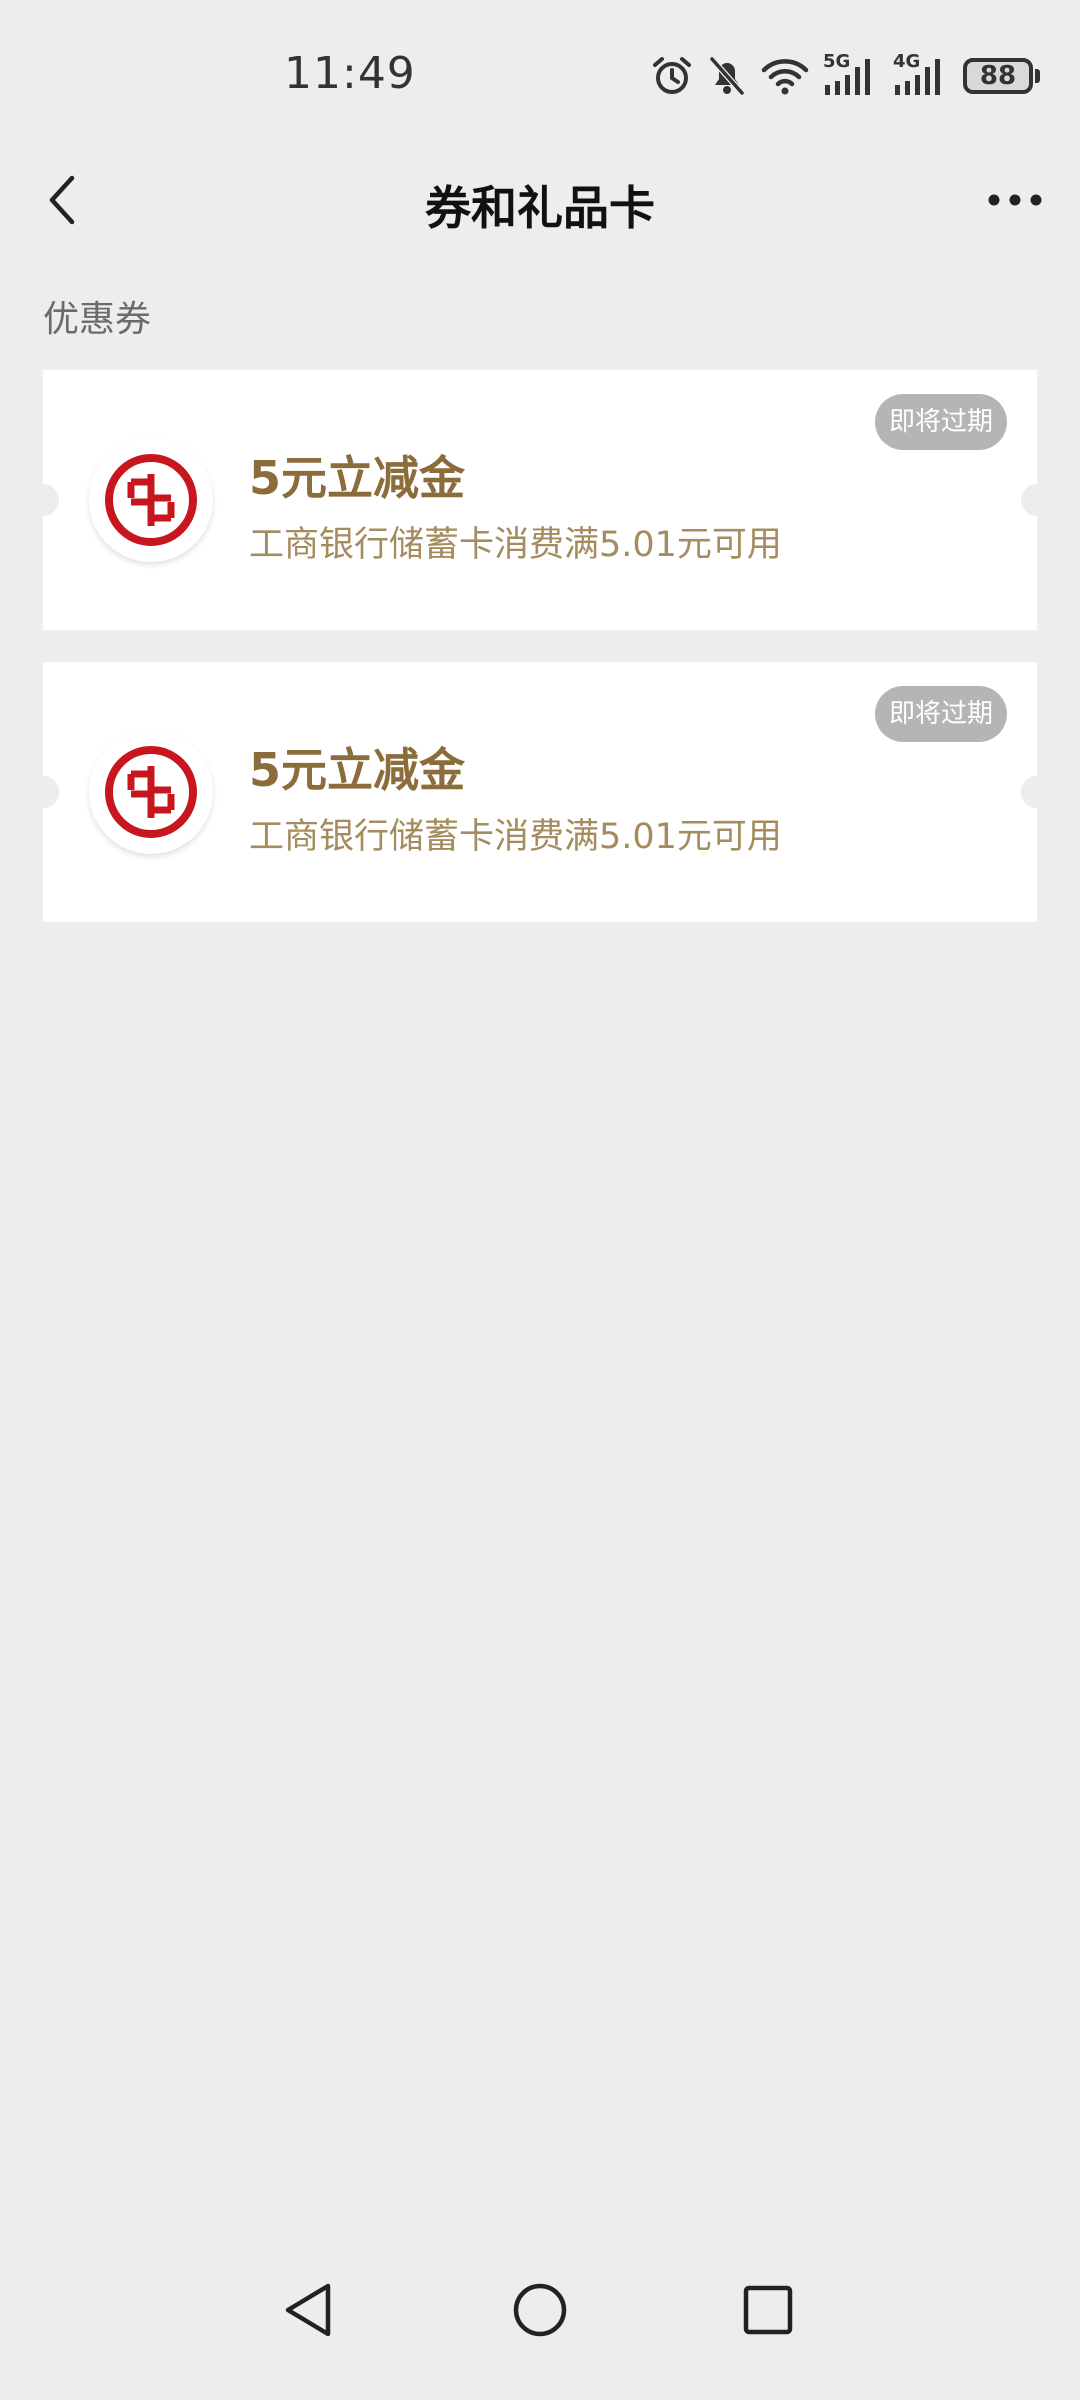 The height and width of the screenshot is (2400, 1080). What do you see at coordinates (540, 75) in the screenshot?
I see `status-bar: 11:49 5G 4G 88` at bounding box center [540, 75].